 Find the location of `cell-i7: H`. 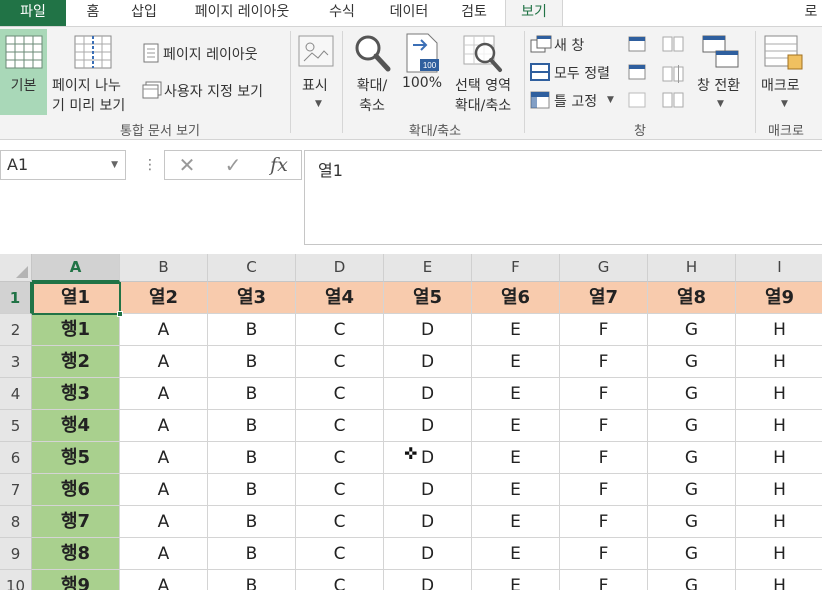

cell-i7: H is located at coordinates (779, 490).